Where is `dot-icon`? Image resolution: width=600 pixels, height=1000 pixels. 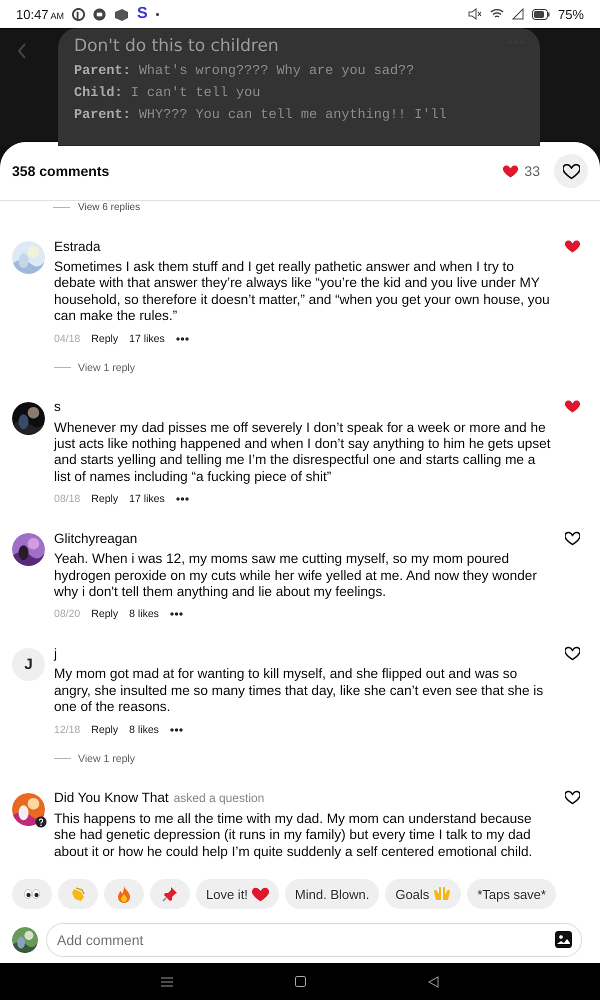 dot-icon is located at coordinates (157, 14).